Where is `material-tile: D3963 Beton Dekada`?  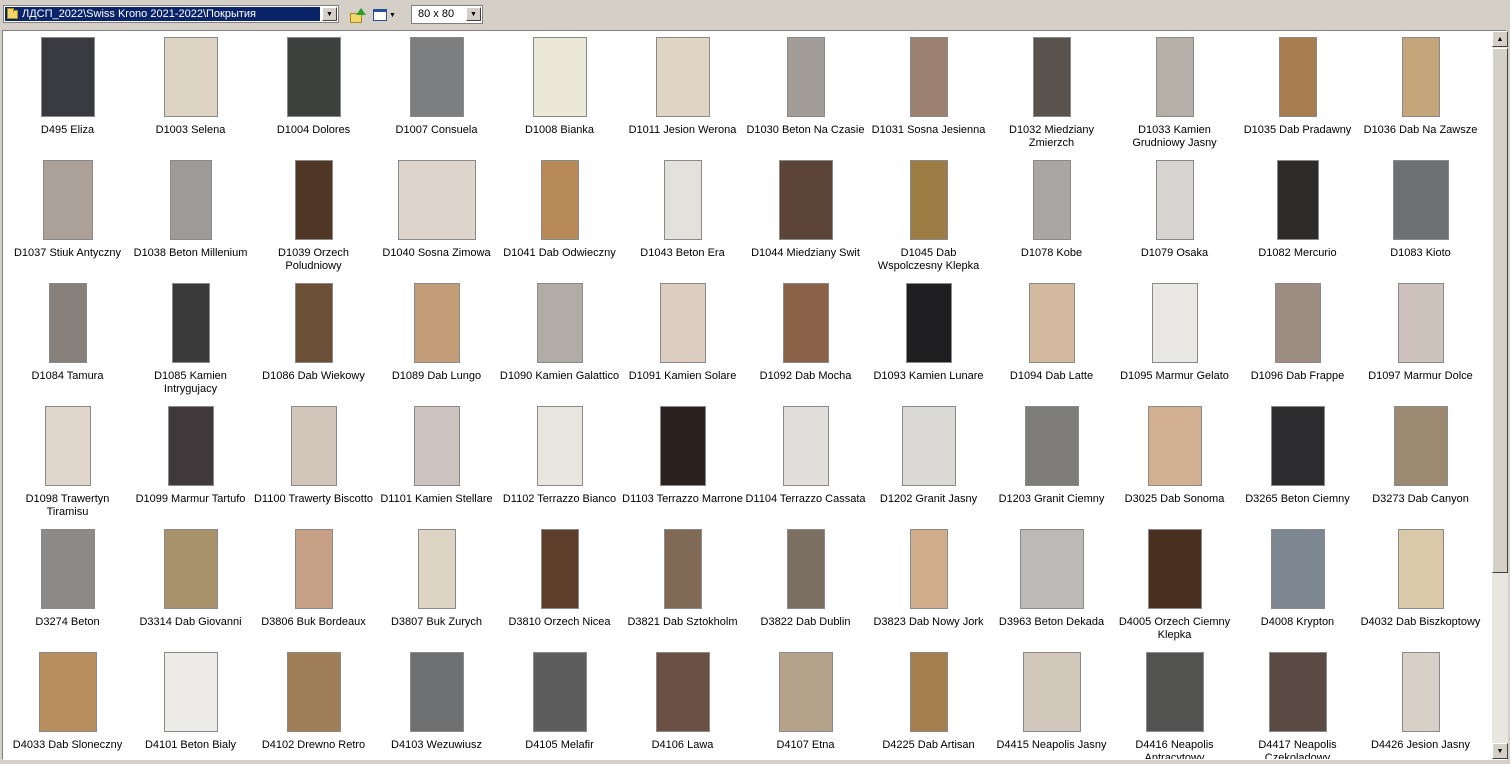 material-tile: D3963 Beton Dekada is located at coordinates (1051, 588).